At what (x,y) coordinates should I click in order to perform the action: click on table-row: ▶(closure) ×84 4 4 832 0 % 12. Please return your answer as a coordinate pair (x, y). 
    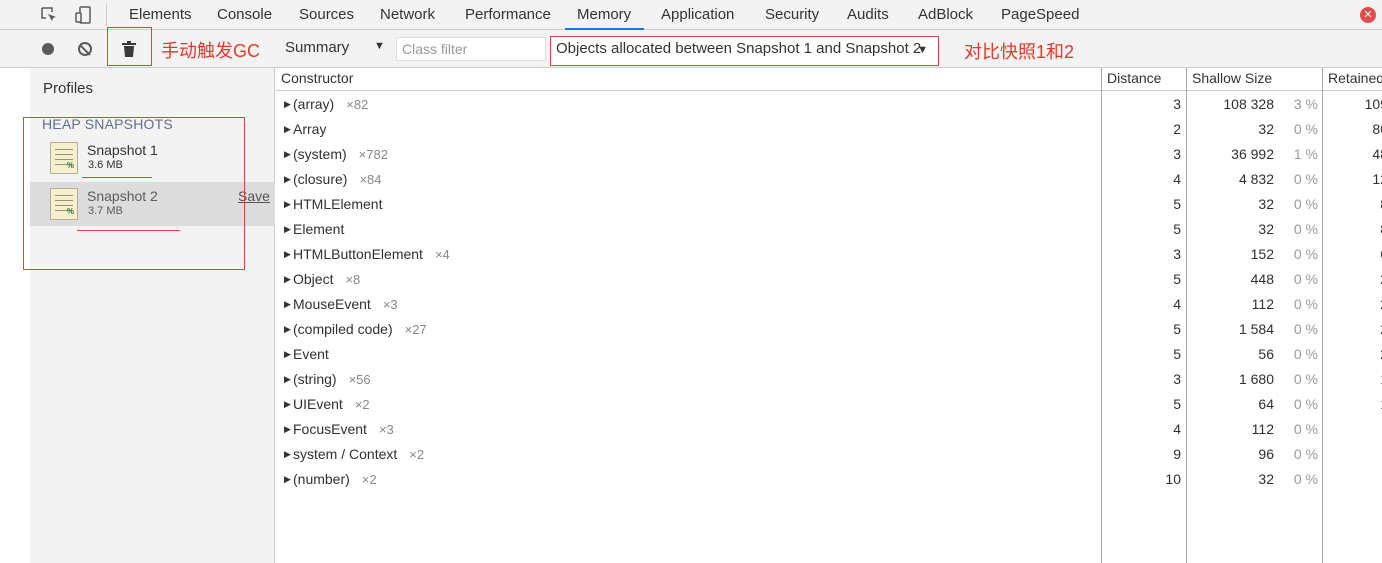
    Looking at the image, I should click on (829, 180).